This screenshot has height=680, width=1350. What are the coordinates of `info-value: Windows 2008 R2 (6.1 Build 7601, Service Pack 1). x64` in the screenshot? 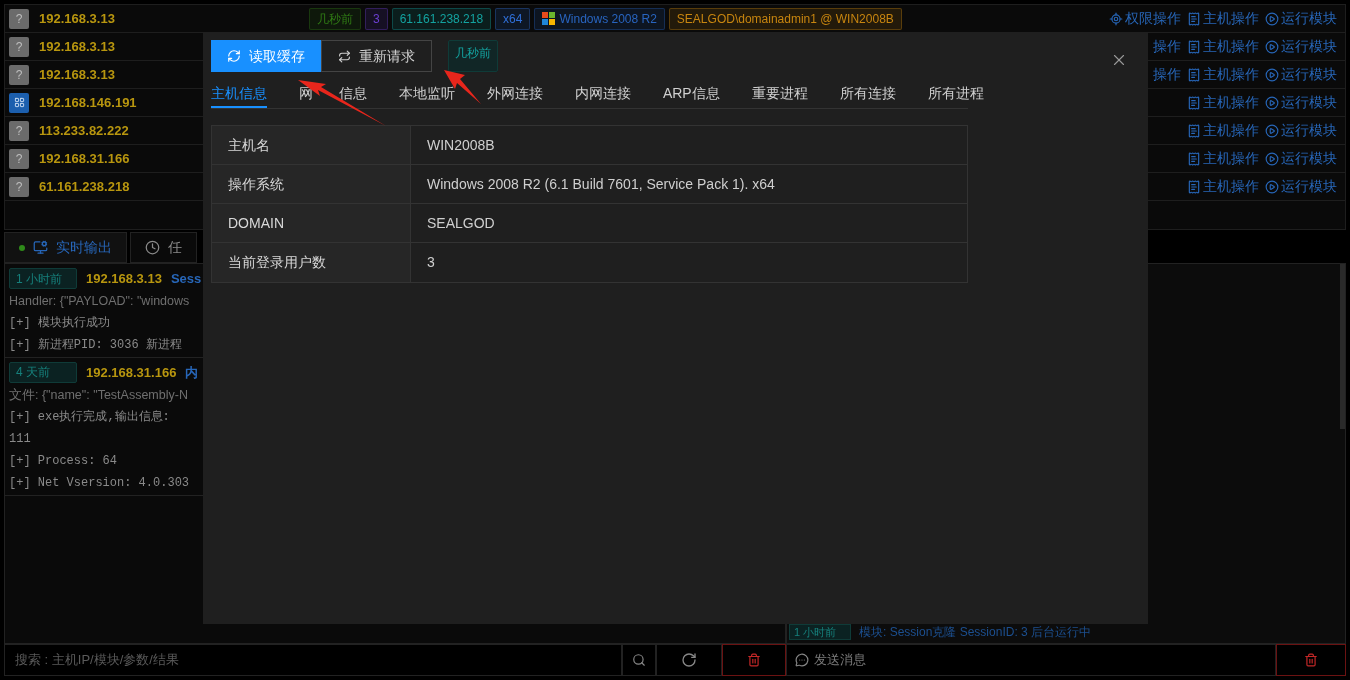 It's located at (601, 184).